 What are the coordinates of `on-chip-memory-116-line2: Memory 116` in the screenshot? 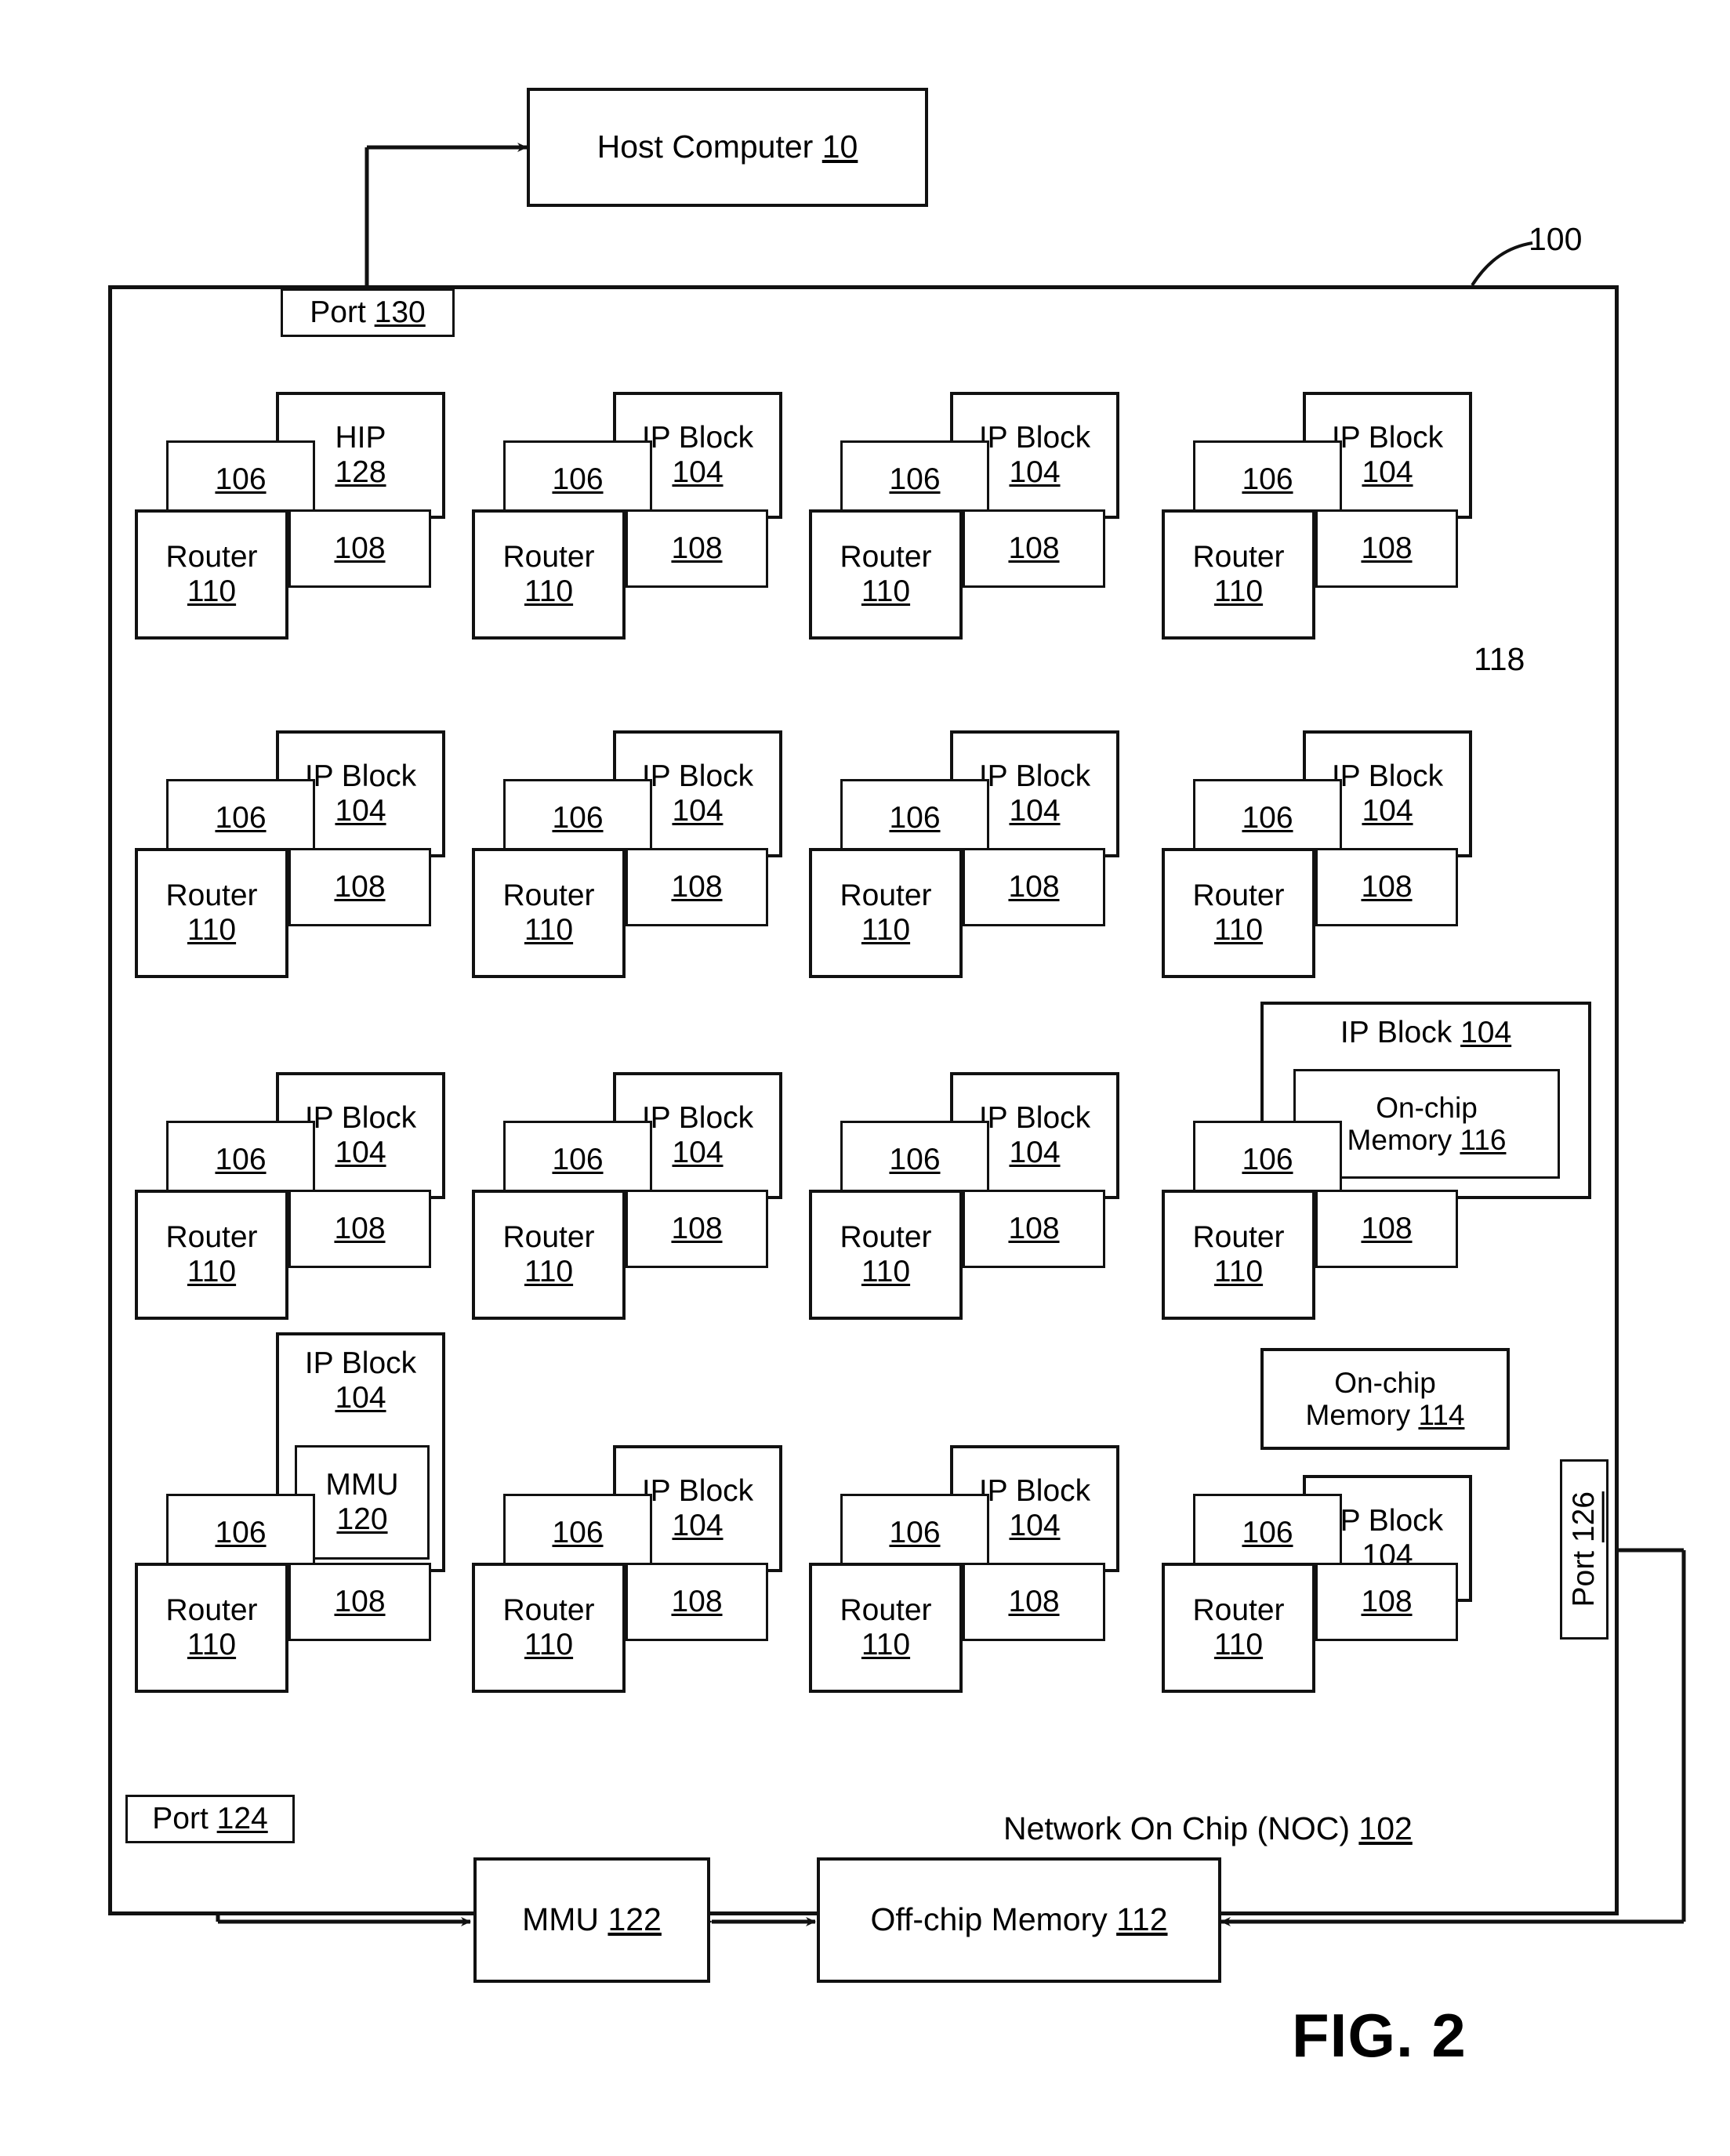 It's located at (1427, 1140).